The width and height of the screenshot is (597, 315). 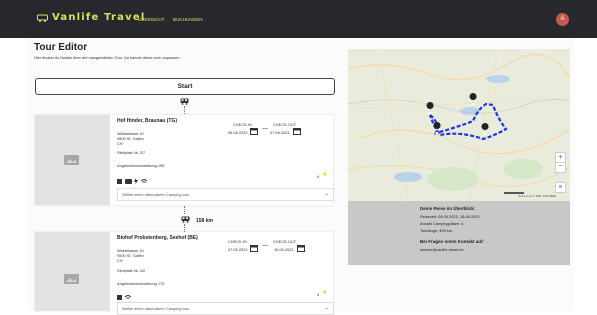 I want to click on page-title: Tour Editor, so click(x=61, y=47).